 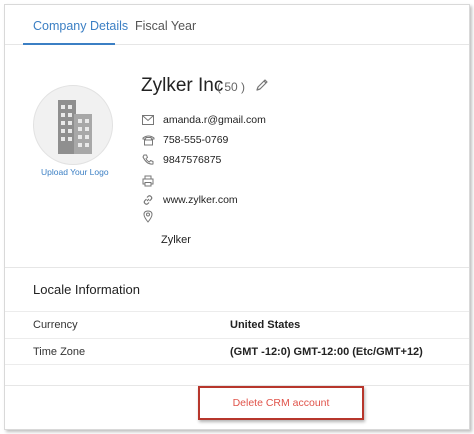 I want to click on delete-crm-account-button: Delete CRM account, so click(x=281, y=403).